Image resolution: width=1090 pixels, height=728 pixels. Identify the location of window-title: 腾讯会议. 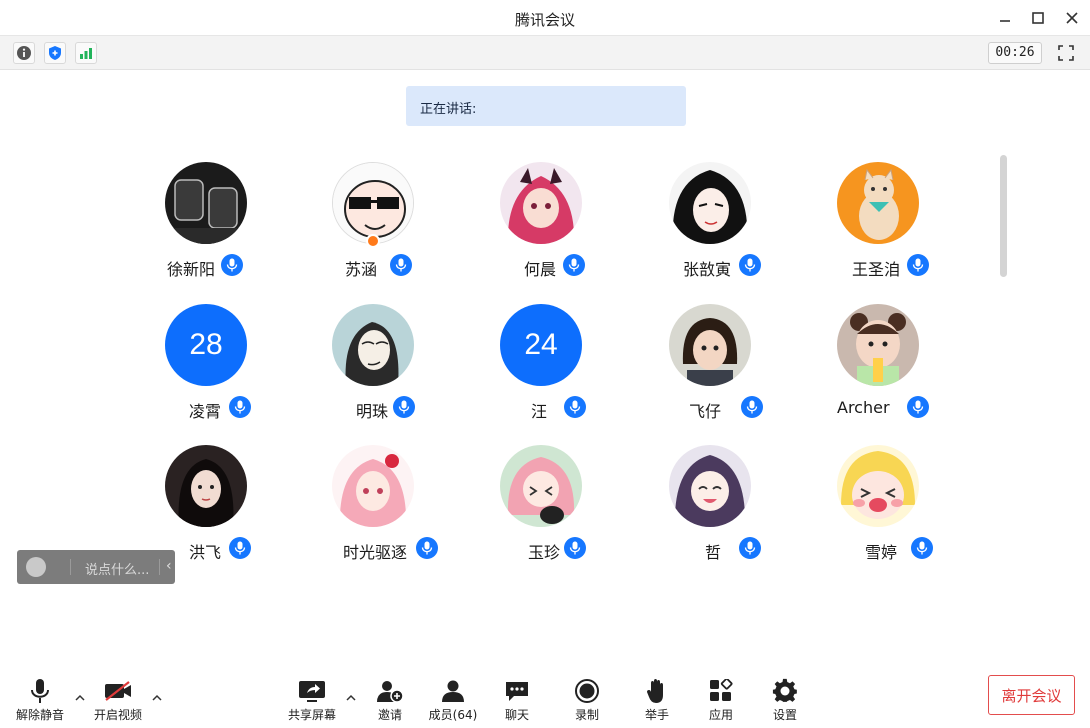
(544, 20).